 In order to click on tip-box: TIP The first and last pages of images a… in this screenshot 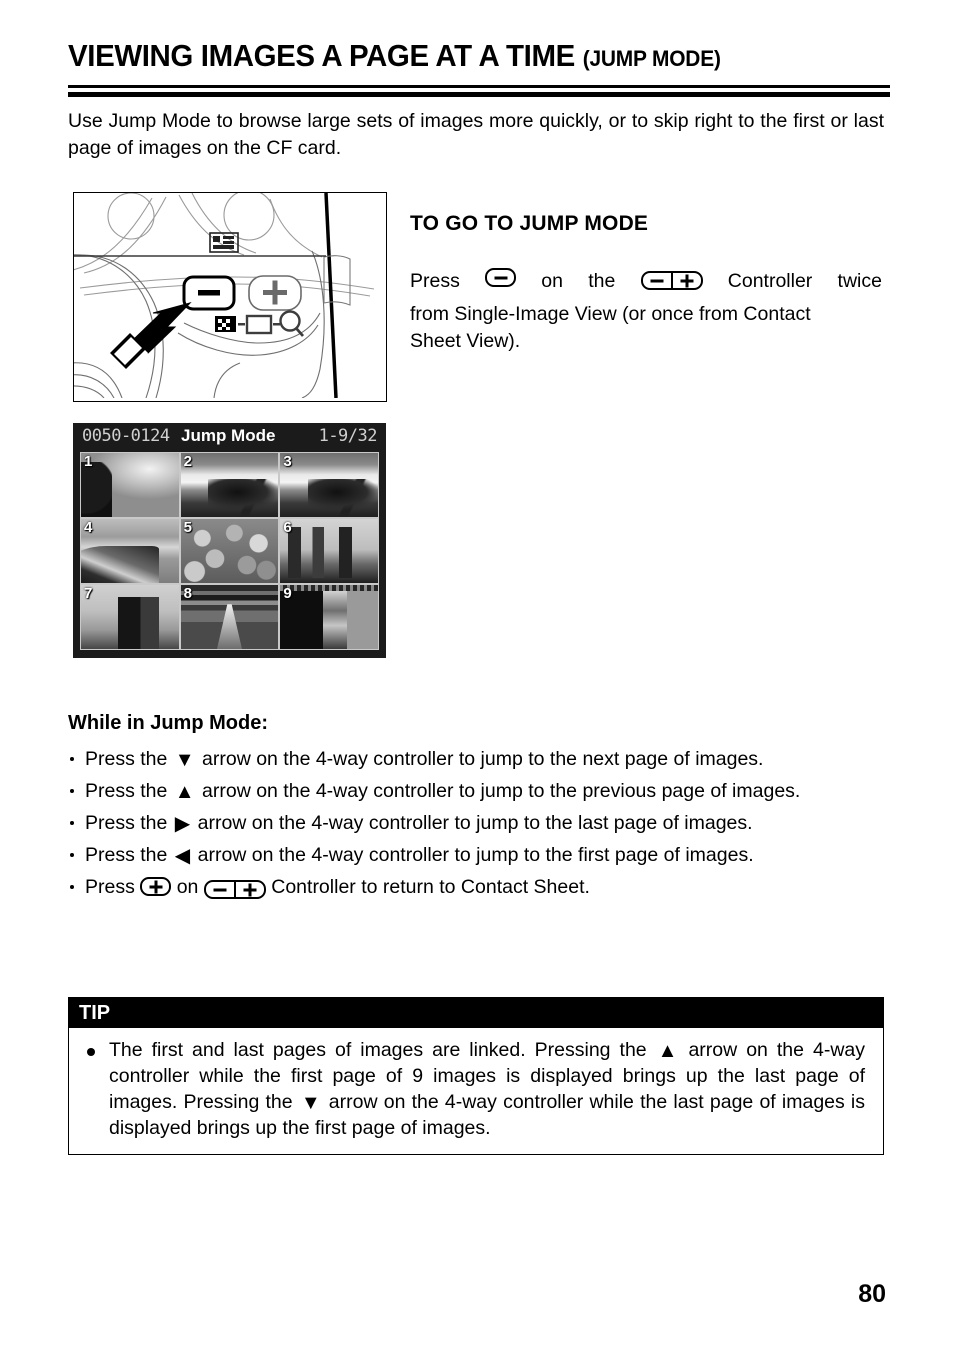, I will do `click(476, 1076)`.